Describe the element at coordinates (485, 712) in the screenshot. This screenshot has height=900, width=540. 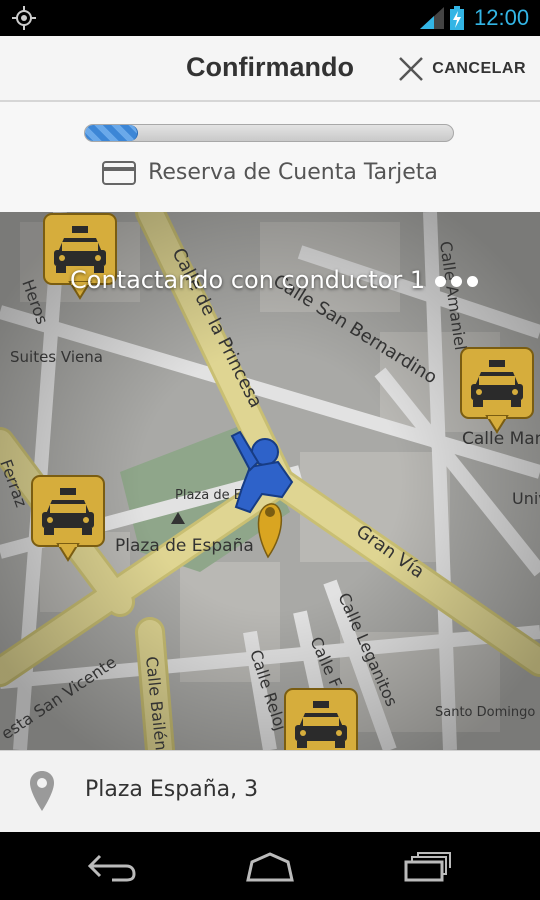
I see `map-label-santo-domingo: Santo Domingo` at that location.